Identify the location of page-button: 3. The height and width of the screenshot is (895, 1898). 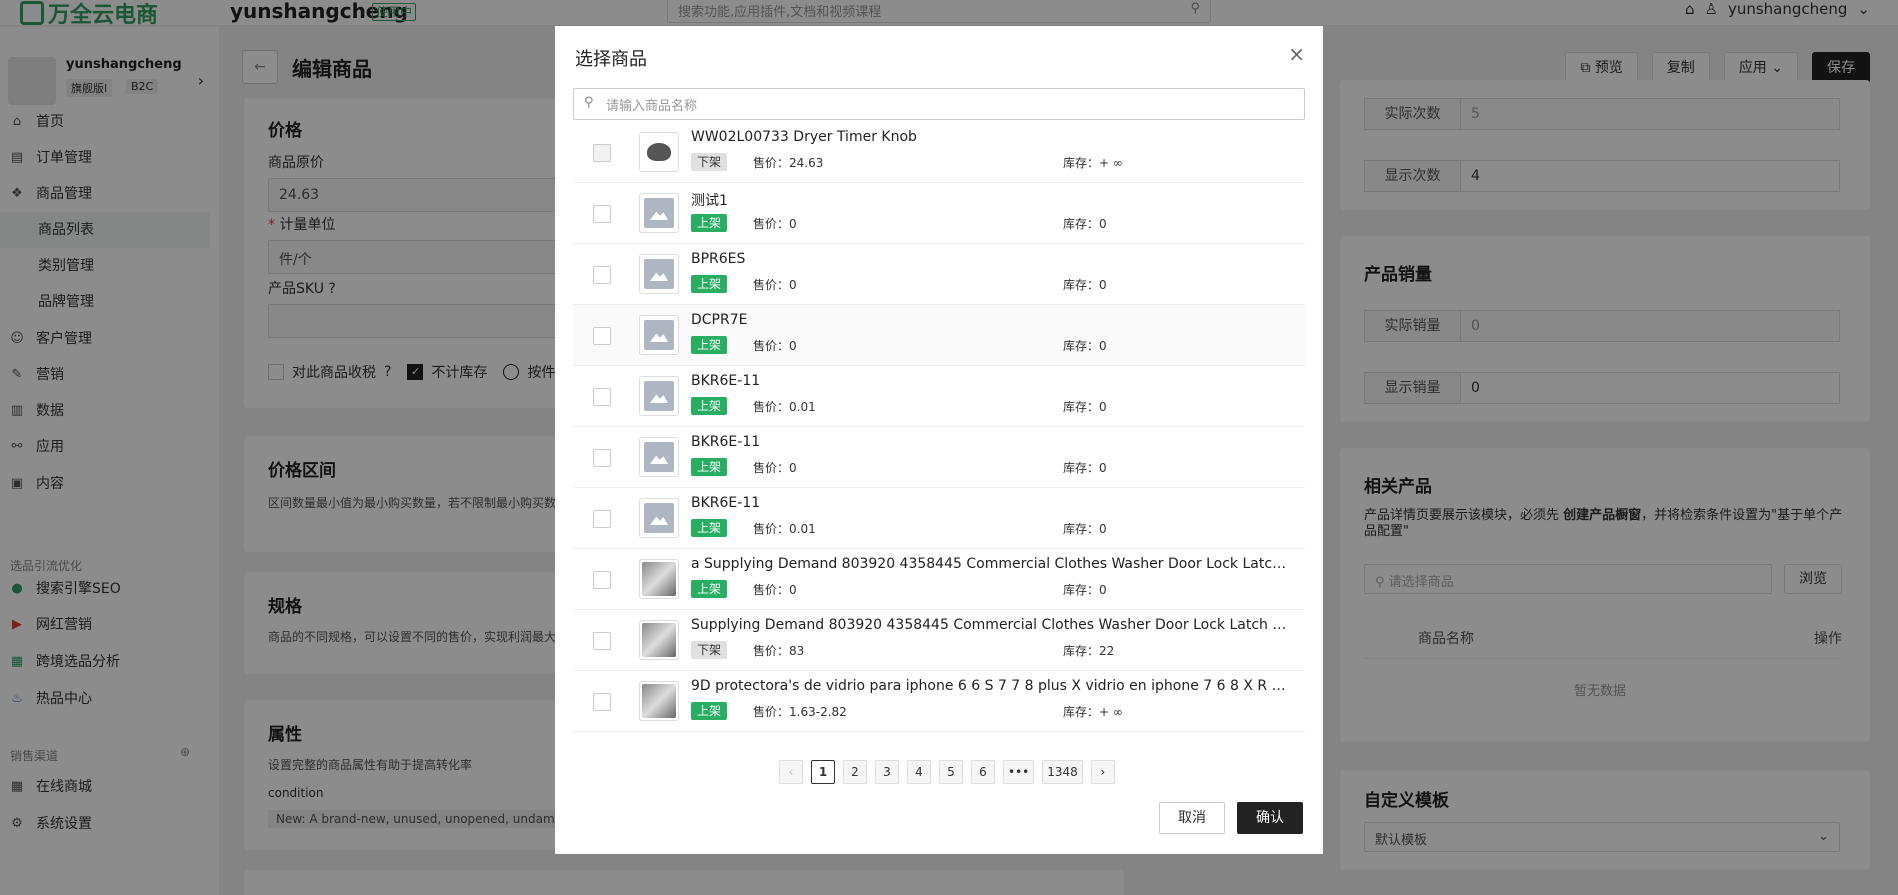
(887, 772).